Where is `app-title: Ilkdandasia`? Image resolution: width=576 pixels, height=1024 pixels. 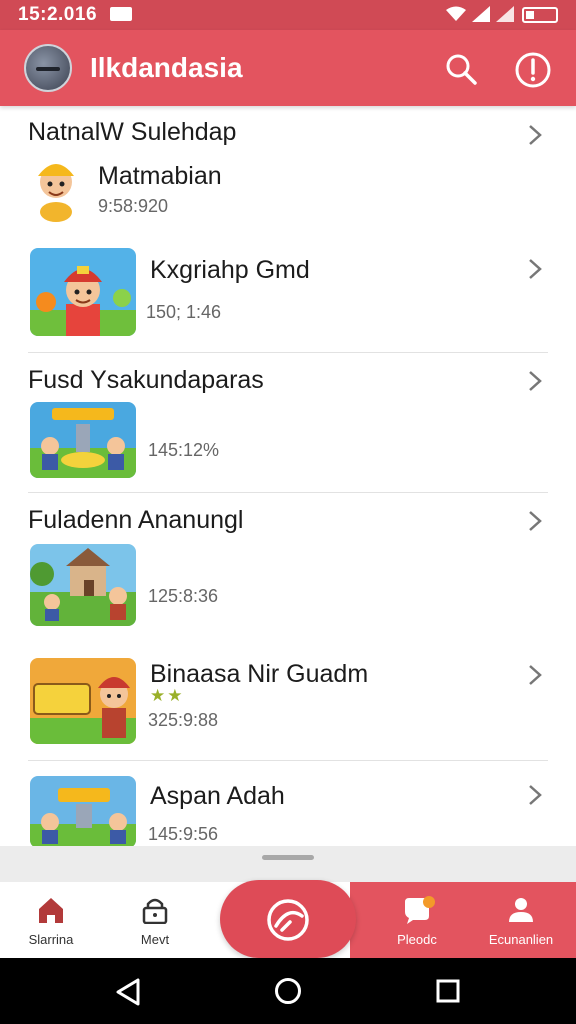
app-title: Ilkdandasia is located at coordinates (166, 67).